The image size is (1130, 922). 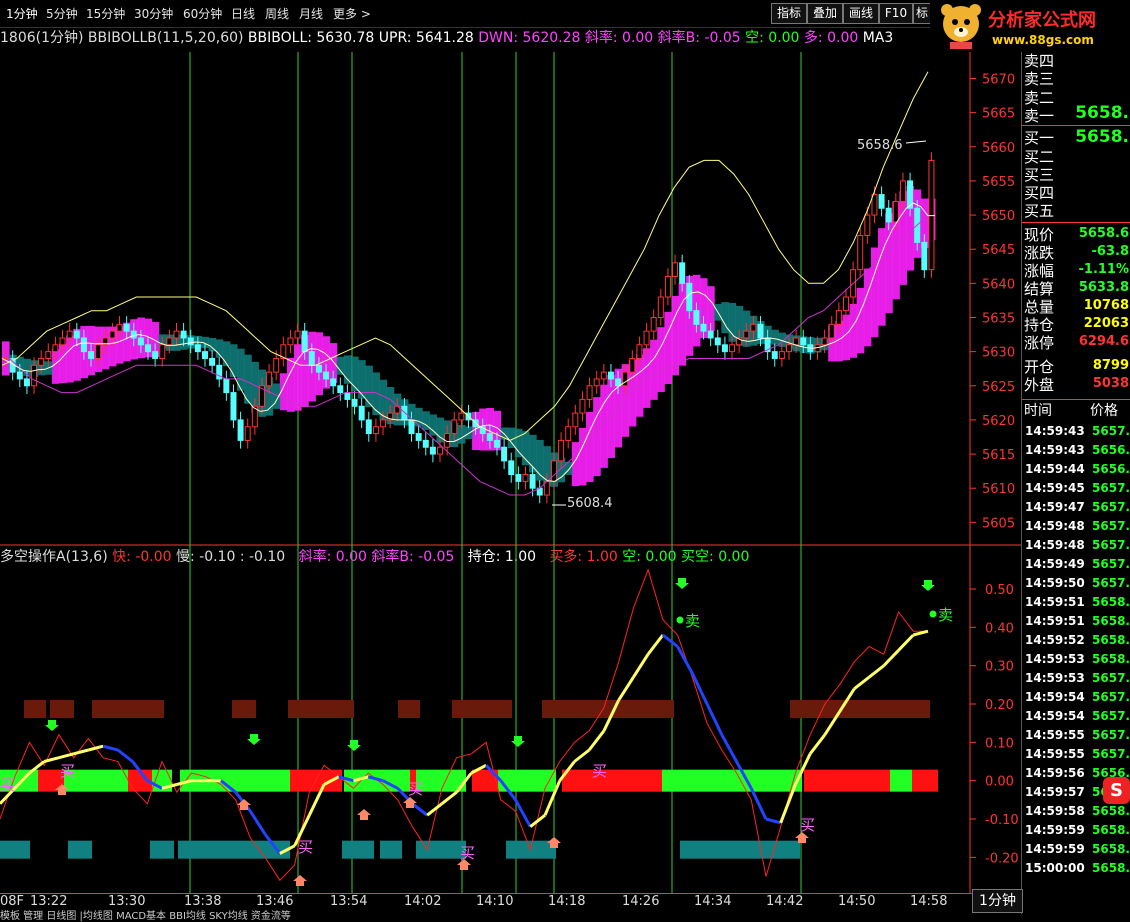 What do you see at coordinates (998, 148) in the screenshot?
I see `price-tick-label: 5660` at bounding box center [998, 148].